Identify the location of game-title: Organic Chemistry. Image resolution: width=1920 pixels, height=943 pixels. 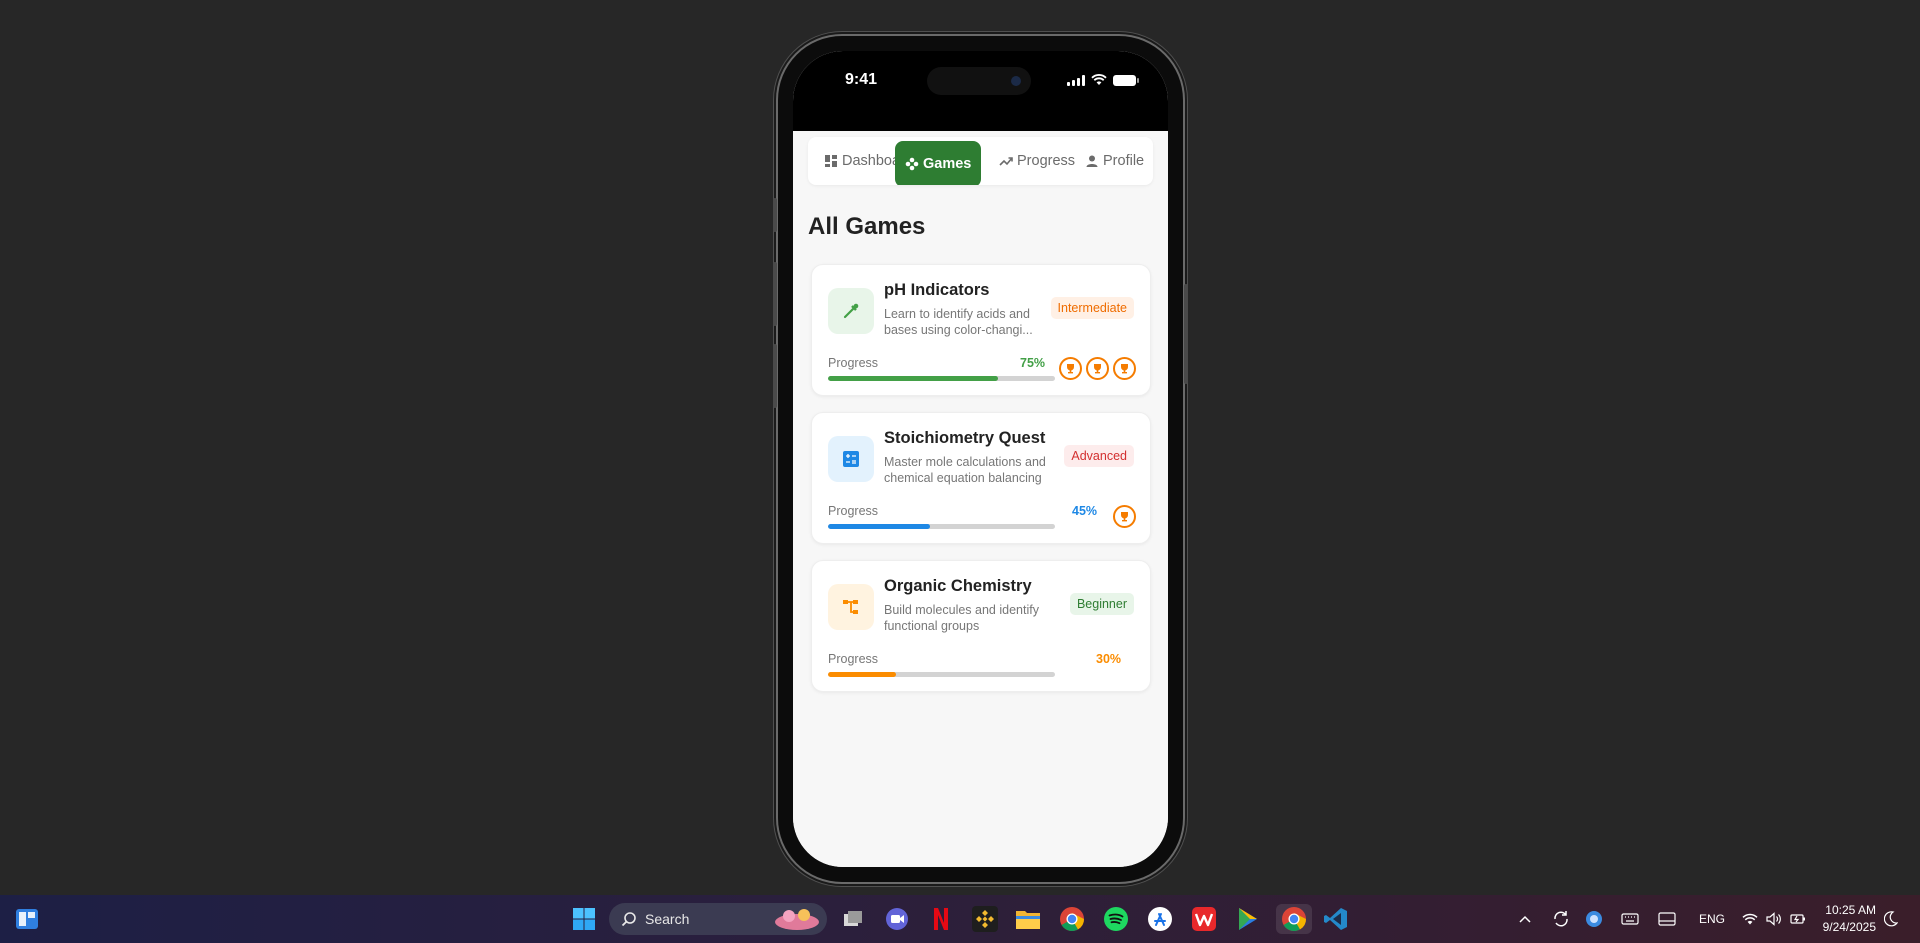
(958, 586).